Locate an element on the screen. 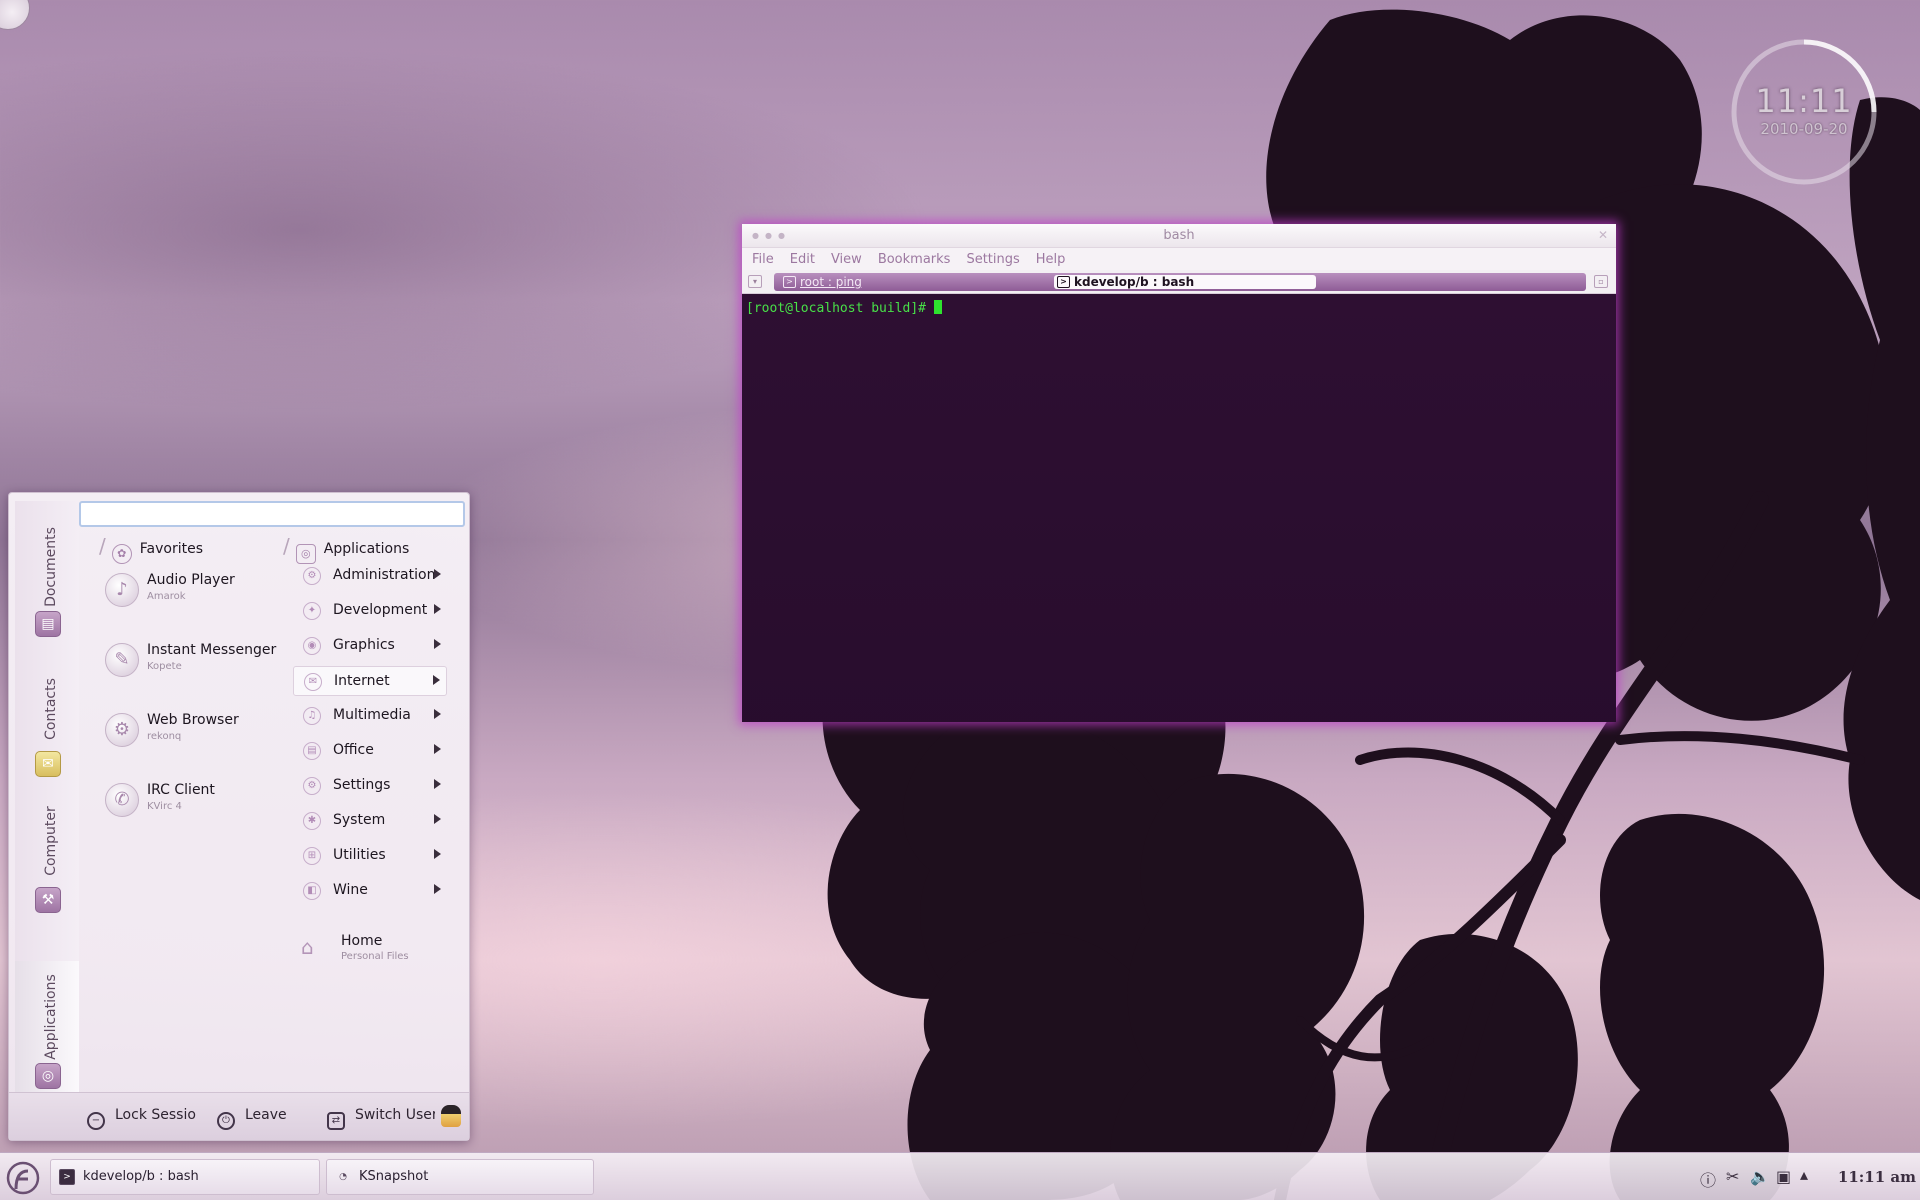  close-tab-icon: ▫ is located at coordinates (1601, 281).